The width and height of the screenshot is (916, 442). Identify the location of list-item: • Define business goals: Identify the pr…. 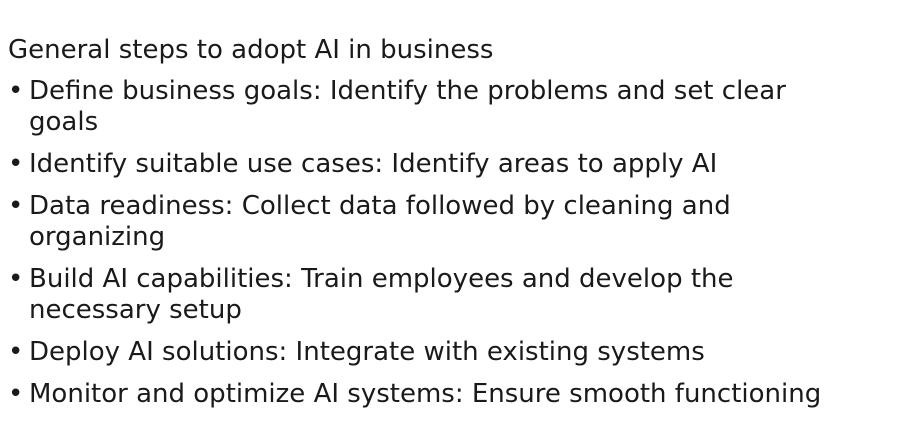
(423, 107).